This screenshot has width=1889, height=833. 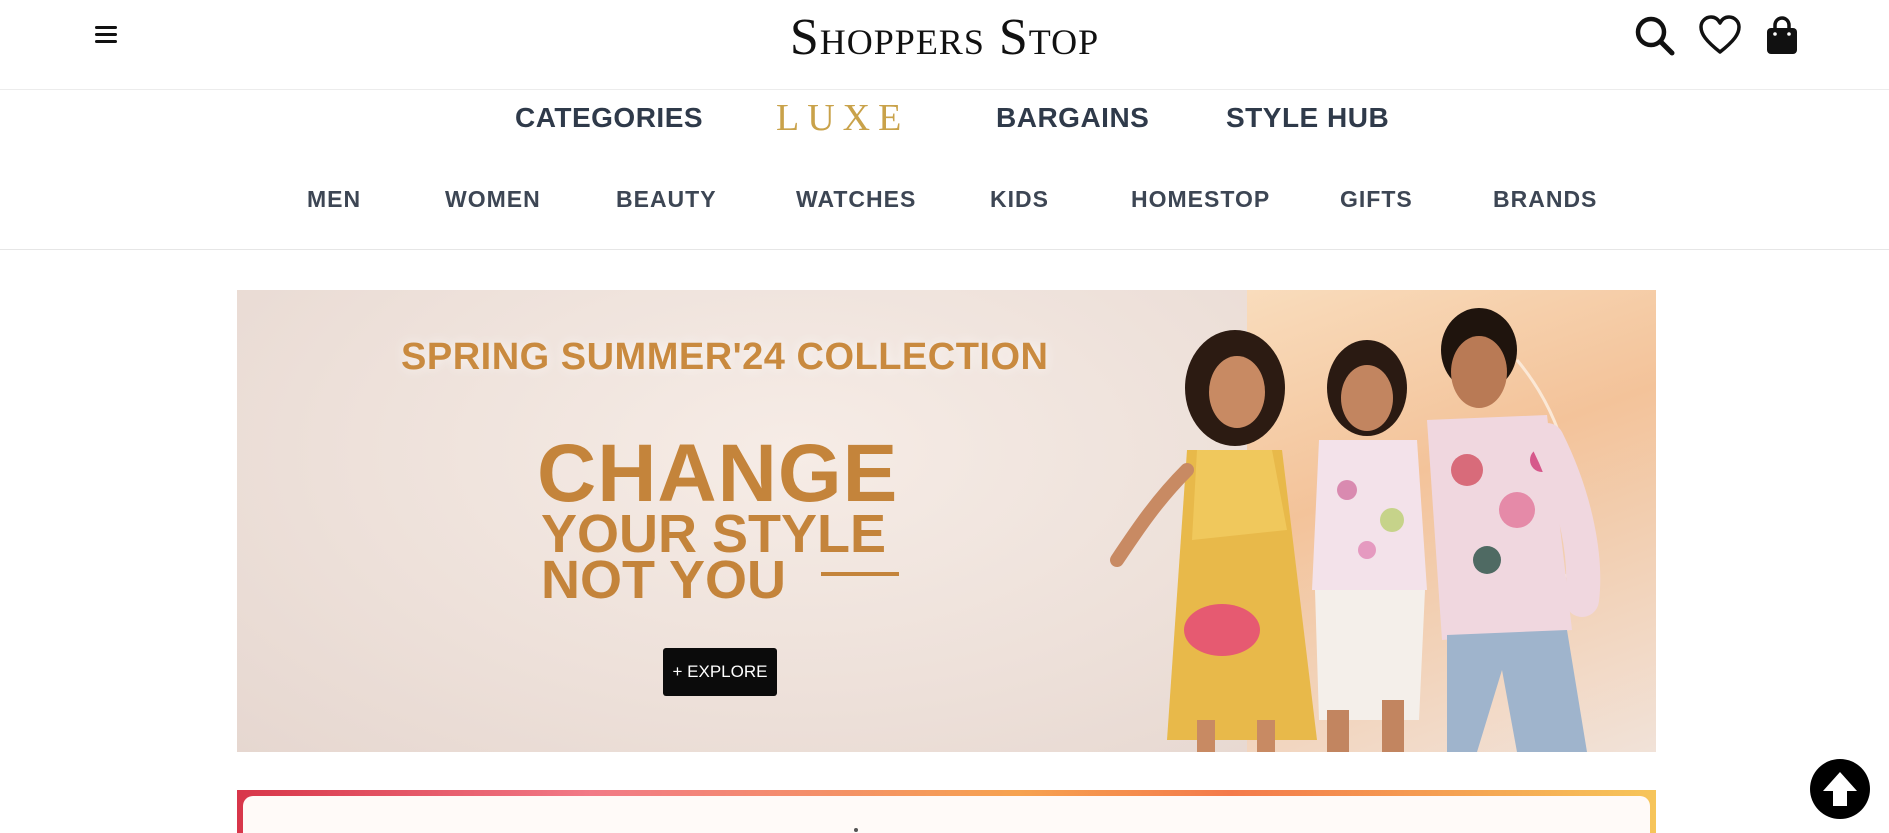 What do you see at coordinates (1720, 36) in the screenshot?
I see `heart-icon` at bounding box center [1720, 36].